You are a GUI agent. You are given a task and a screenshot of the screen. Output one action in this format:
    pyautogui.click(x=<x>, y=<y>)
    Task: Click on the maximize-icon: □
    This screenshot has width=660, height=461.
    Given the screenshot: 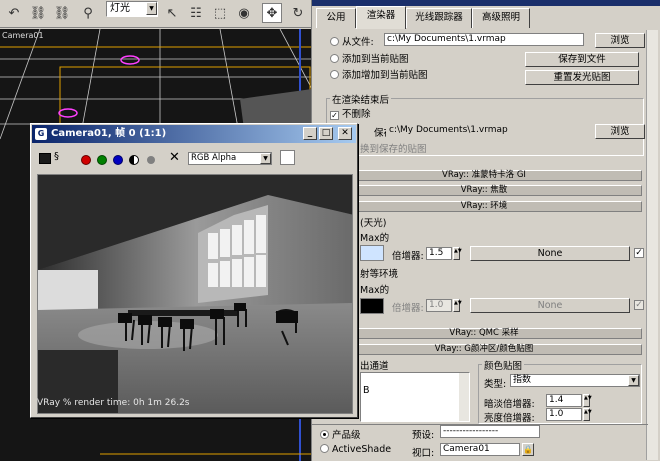 What is the action you would take?
    pyautogui.click(x=326, y=133)
    